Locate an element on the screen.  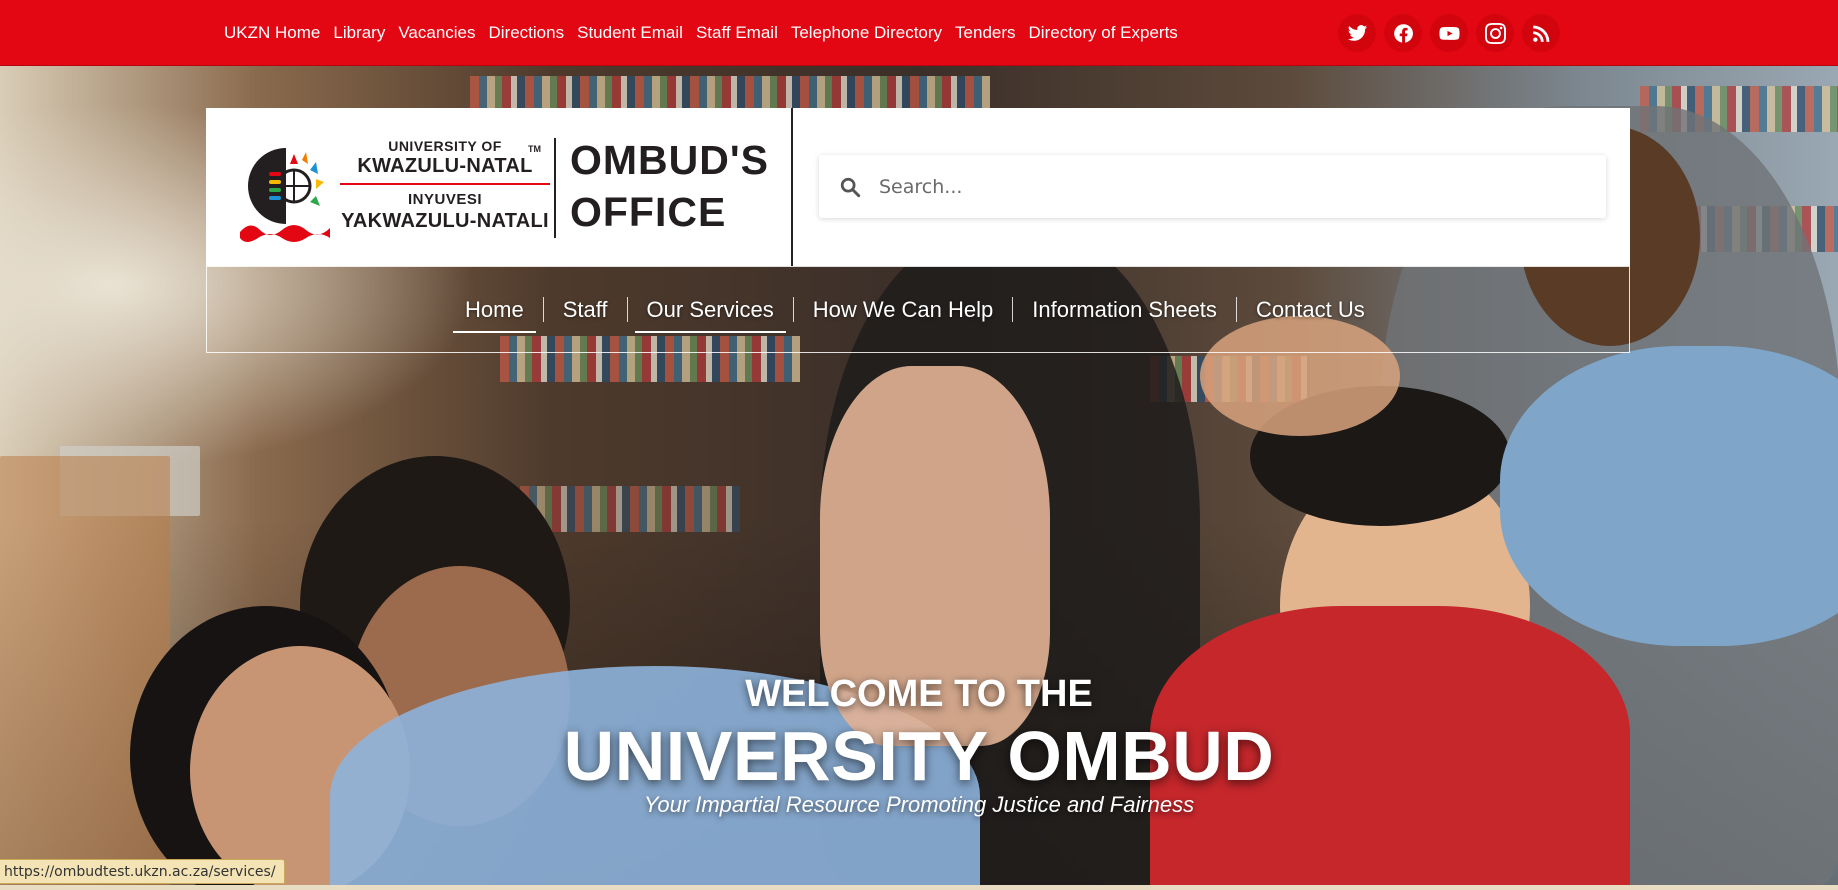
link-staff-email: Staff Email is located at coordinates (737, 33).